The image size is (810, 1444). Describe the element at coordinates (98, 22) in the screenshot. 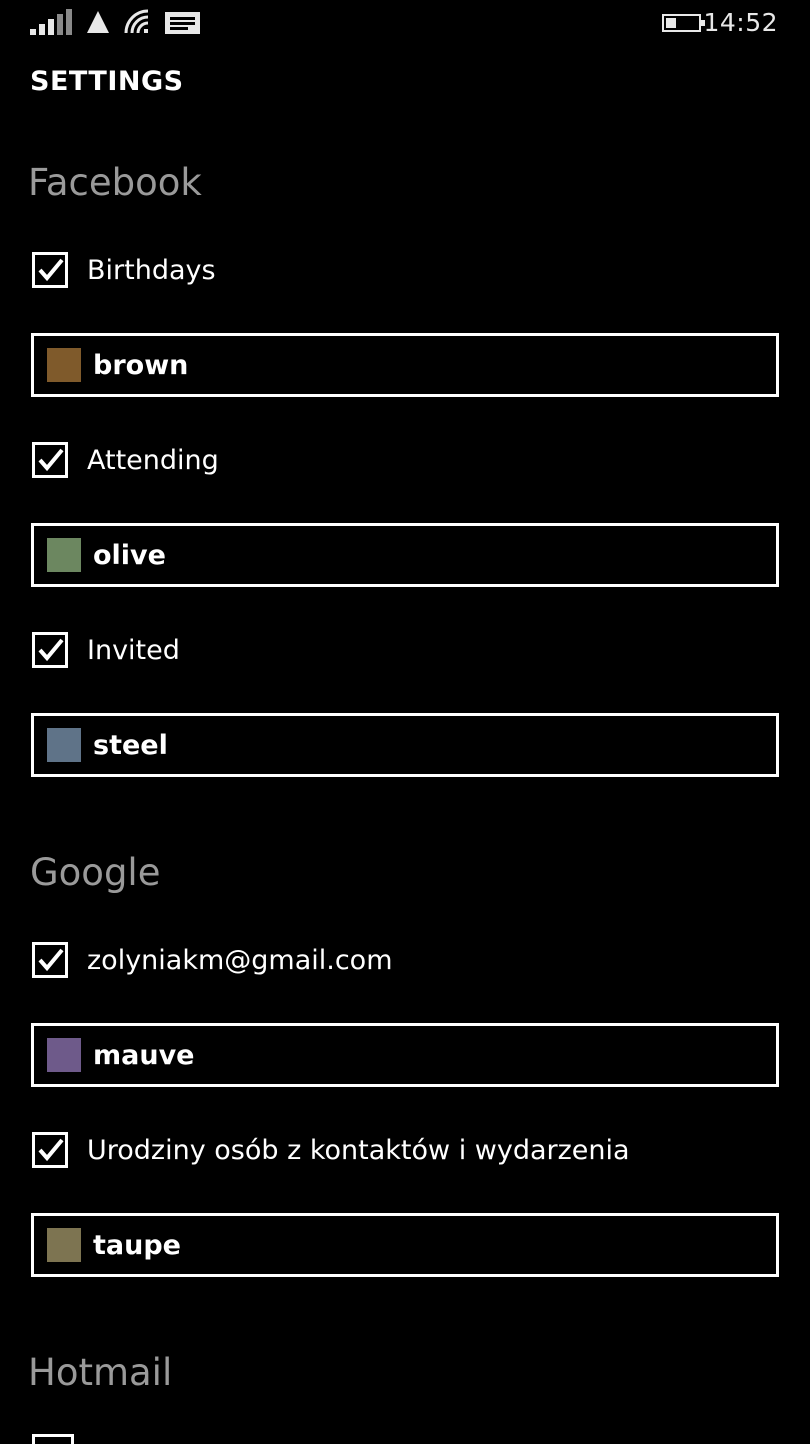

I see `mobile-data-icon` at that location.